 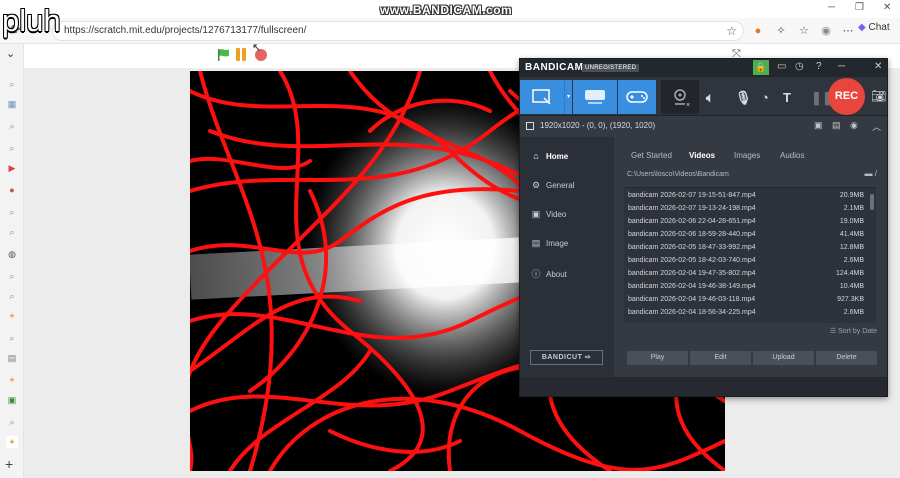 I want to click on nav-home: ⌂ Home, so click(x=549, y=156).